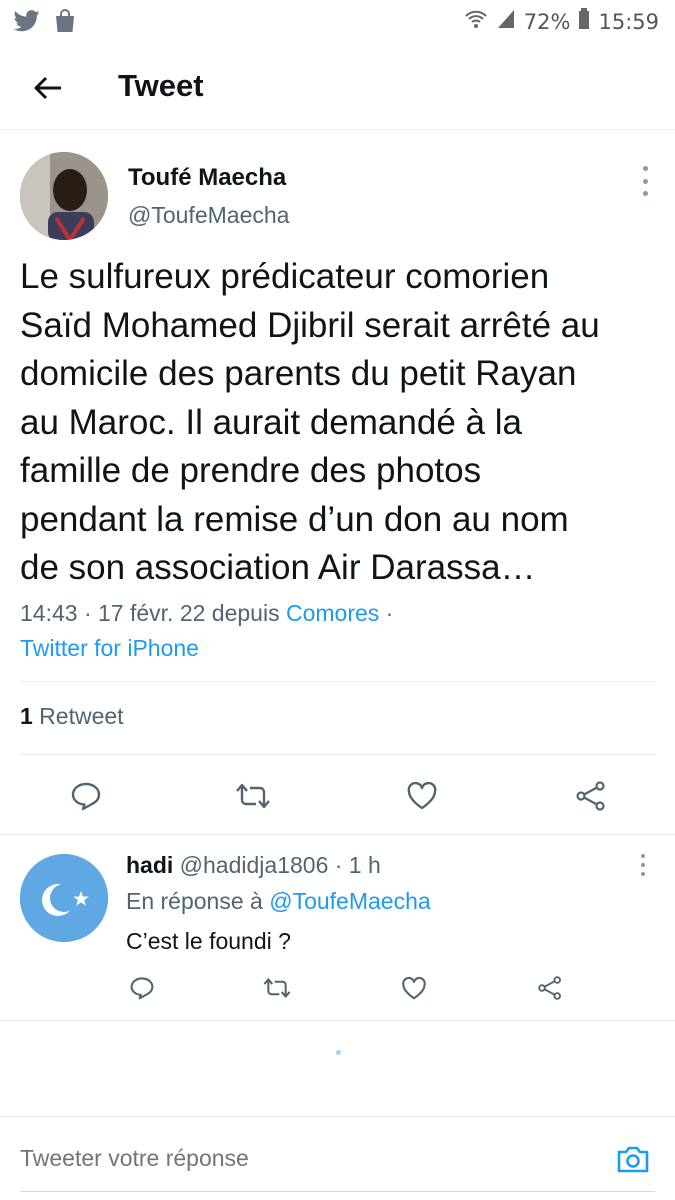 Image resolution: width=675 pixels, height=1200 pixels. Describe the element at coordinates (65, 23) in the screenshot. I see `shopping-bag-icon` at that location.